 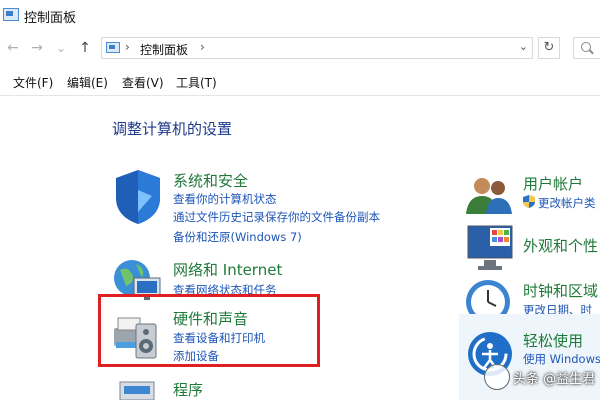 I want to click on link-use-windows: 使用 Windows, so click(x=561, y=359).